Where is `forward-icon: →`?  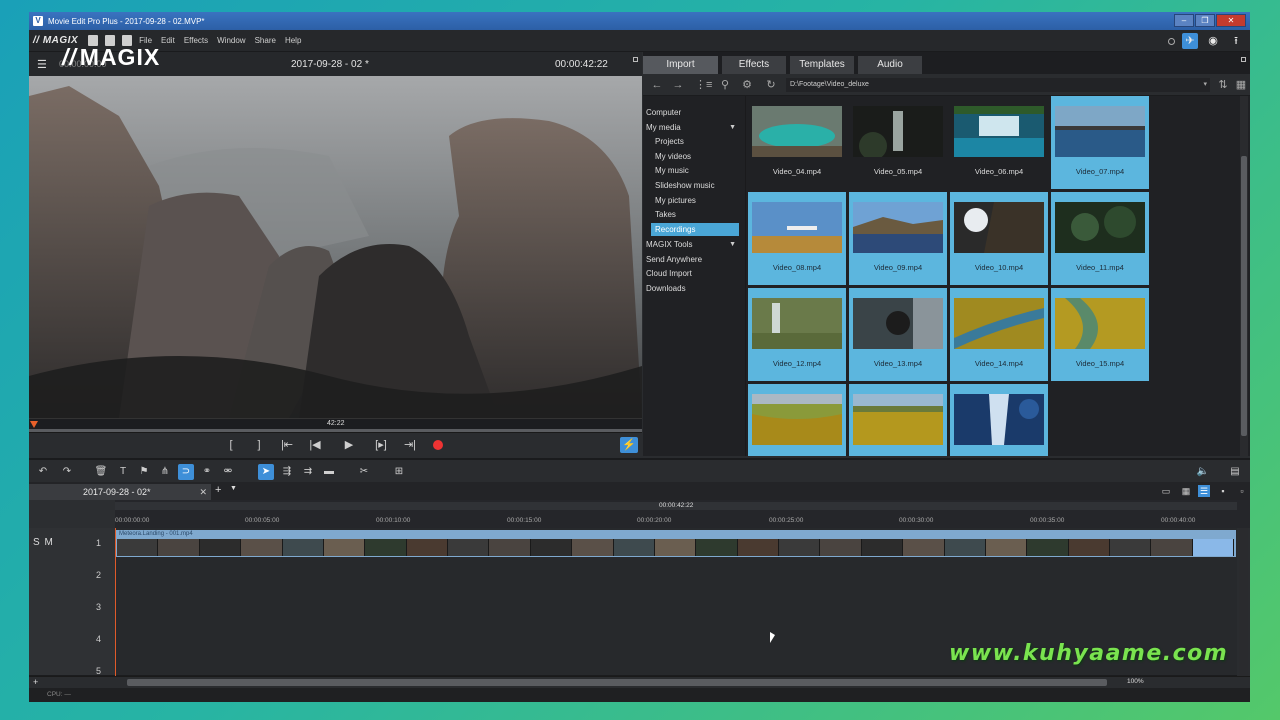 forward-icon: → is located at coordinates (678, 85).